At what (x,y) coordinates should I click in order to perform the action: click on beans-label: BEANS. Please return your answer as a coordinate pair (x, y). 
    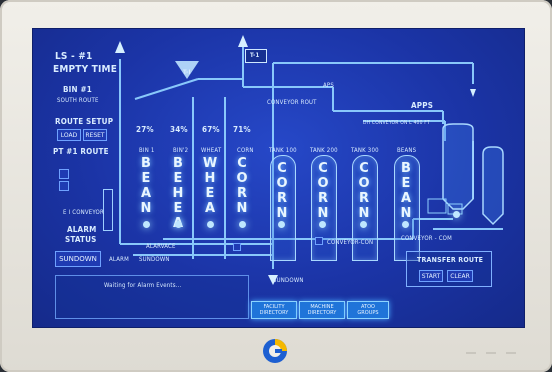
    Looking at the image, I should click on (407, 150).